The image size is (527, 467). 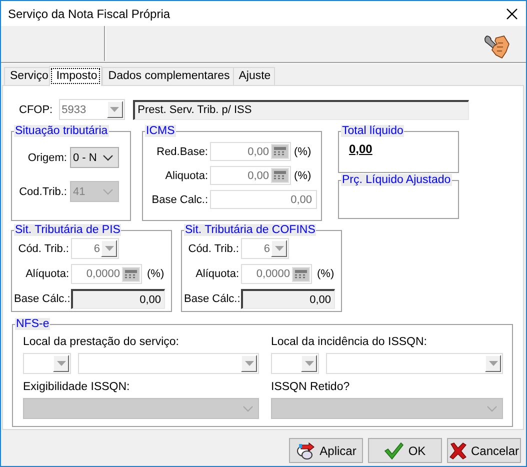 I want to click on tab: Ajuste, so click(x=253, y=76).